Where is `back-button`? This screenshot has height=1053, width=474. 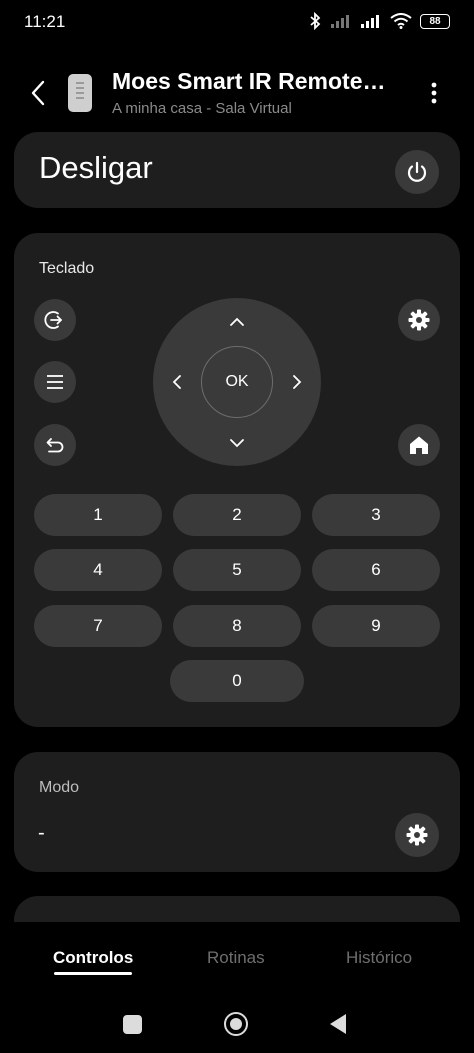 back-button is located at coordinates (38, 93).